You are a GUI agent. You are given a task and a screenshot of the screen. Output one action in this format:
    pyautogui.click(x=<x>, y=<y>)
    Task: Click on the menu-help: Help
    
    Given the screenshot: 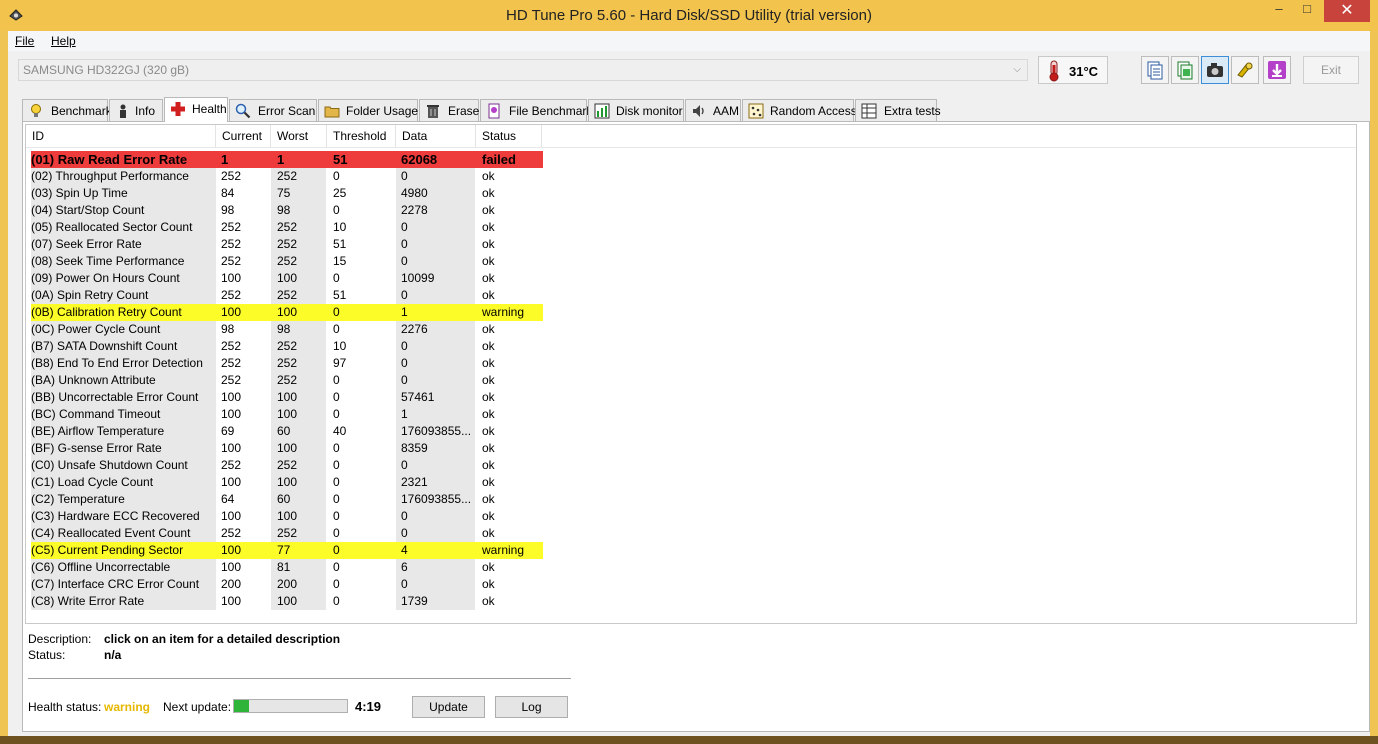 What is the action you would take?
    pyautogui.click(x=63, y=41)
    